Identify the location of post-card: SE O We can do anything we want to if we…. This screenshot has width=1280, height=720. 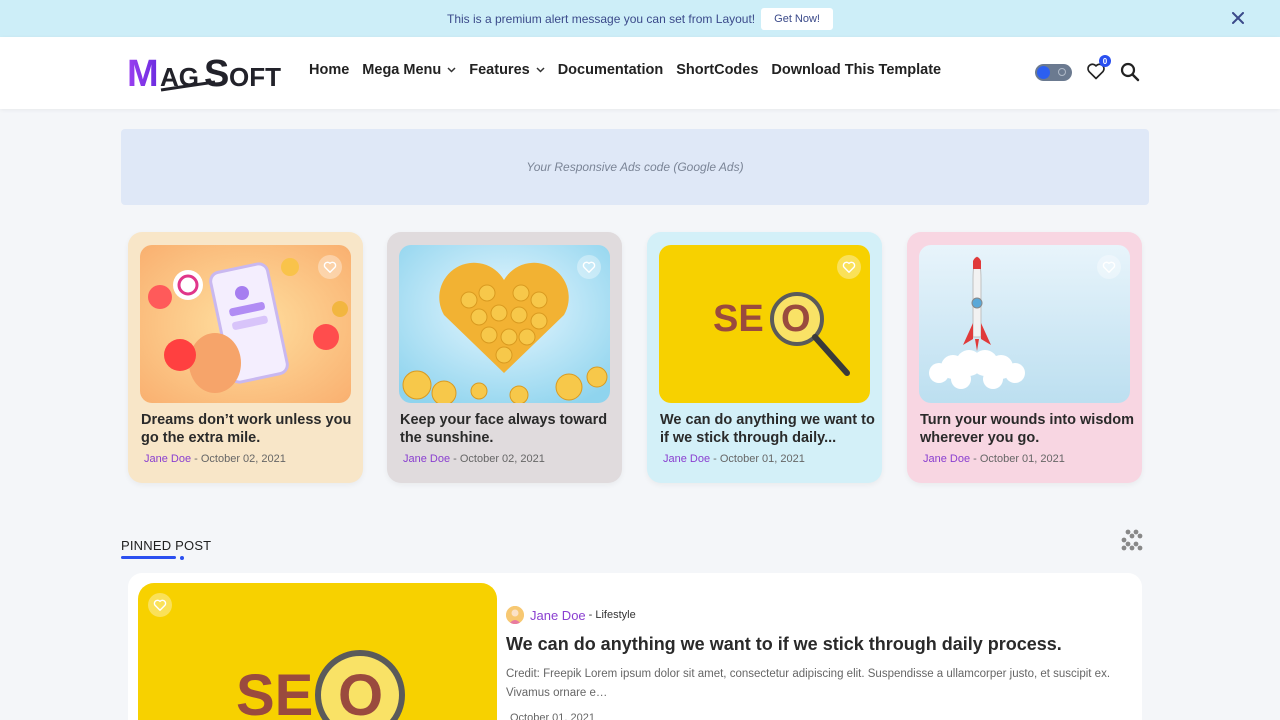
(764, 357).